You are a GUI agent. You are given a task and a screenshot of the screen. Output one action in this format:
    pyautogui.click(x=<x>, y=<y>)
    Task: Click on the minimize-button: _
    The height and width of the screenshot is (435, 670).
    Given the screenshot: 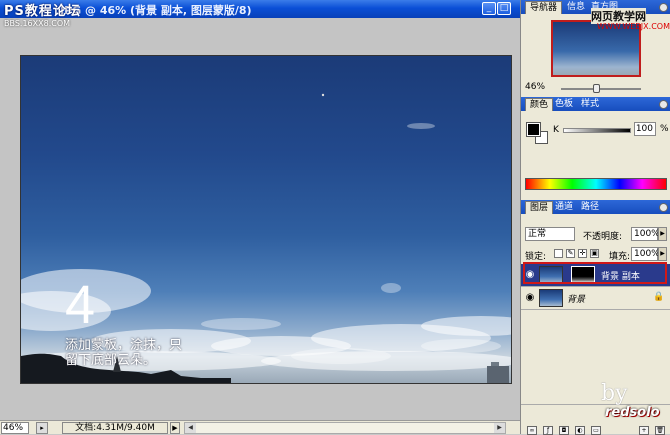 What is the action you would take?
    pyautogui.click(x=489, y=8)
    